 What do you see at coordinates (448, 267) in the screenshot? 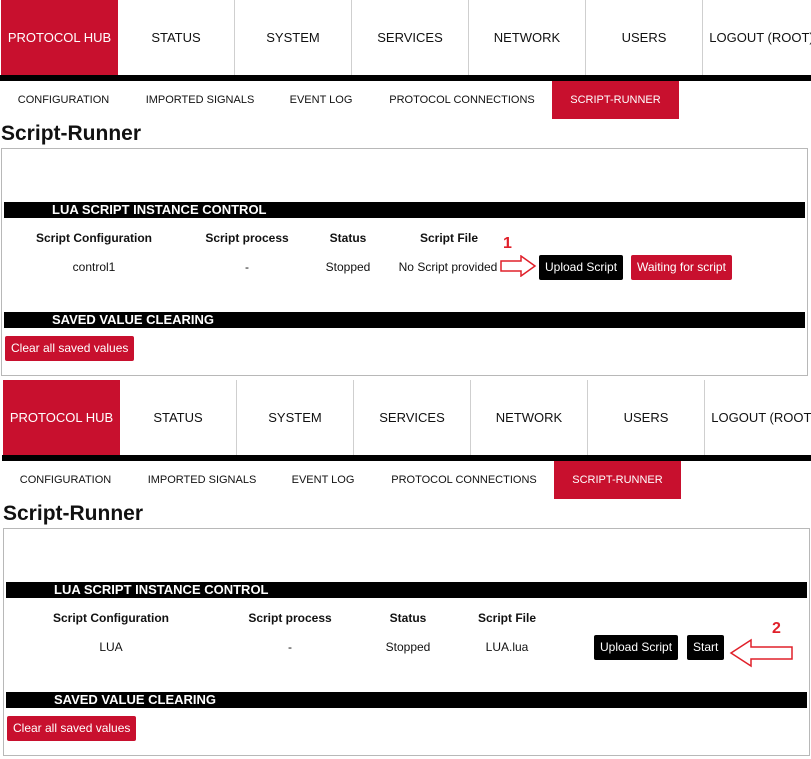
I see `cell-script-file: No Script provided` at bounding box center [448, 267].